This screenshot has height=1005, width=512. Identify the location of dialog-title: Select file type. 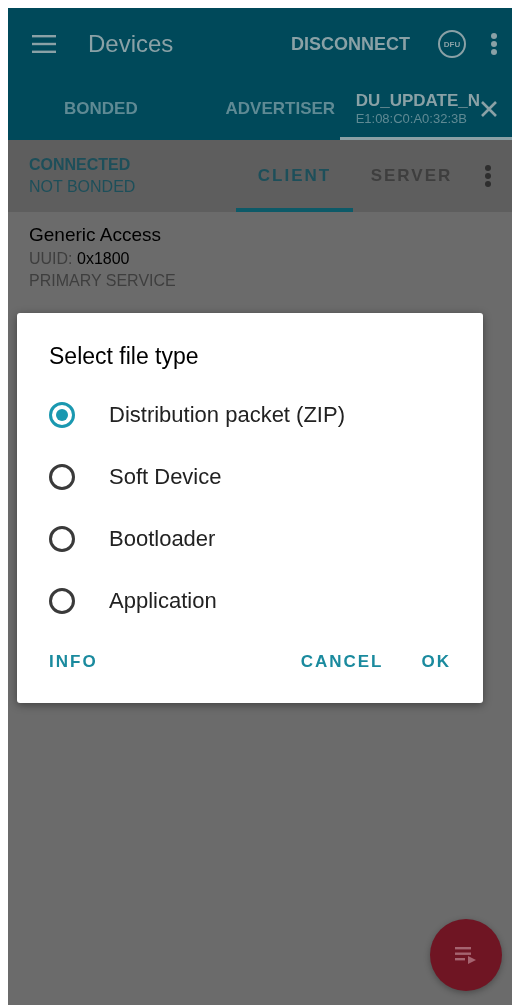
(124, 356).